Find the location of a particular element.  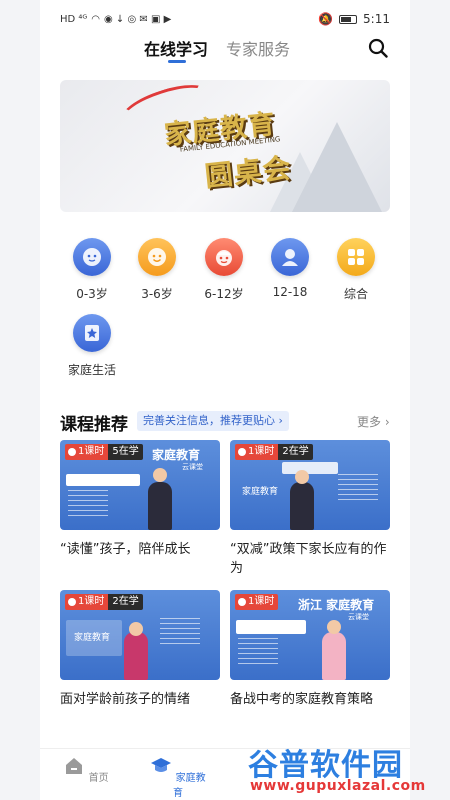

course-badge: 1课时 5在学 is located at coordinates (104, 452).